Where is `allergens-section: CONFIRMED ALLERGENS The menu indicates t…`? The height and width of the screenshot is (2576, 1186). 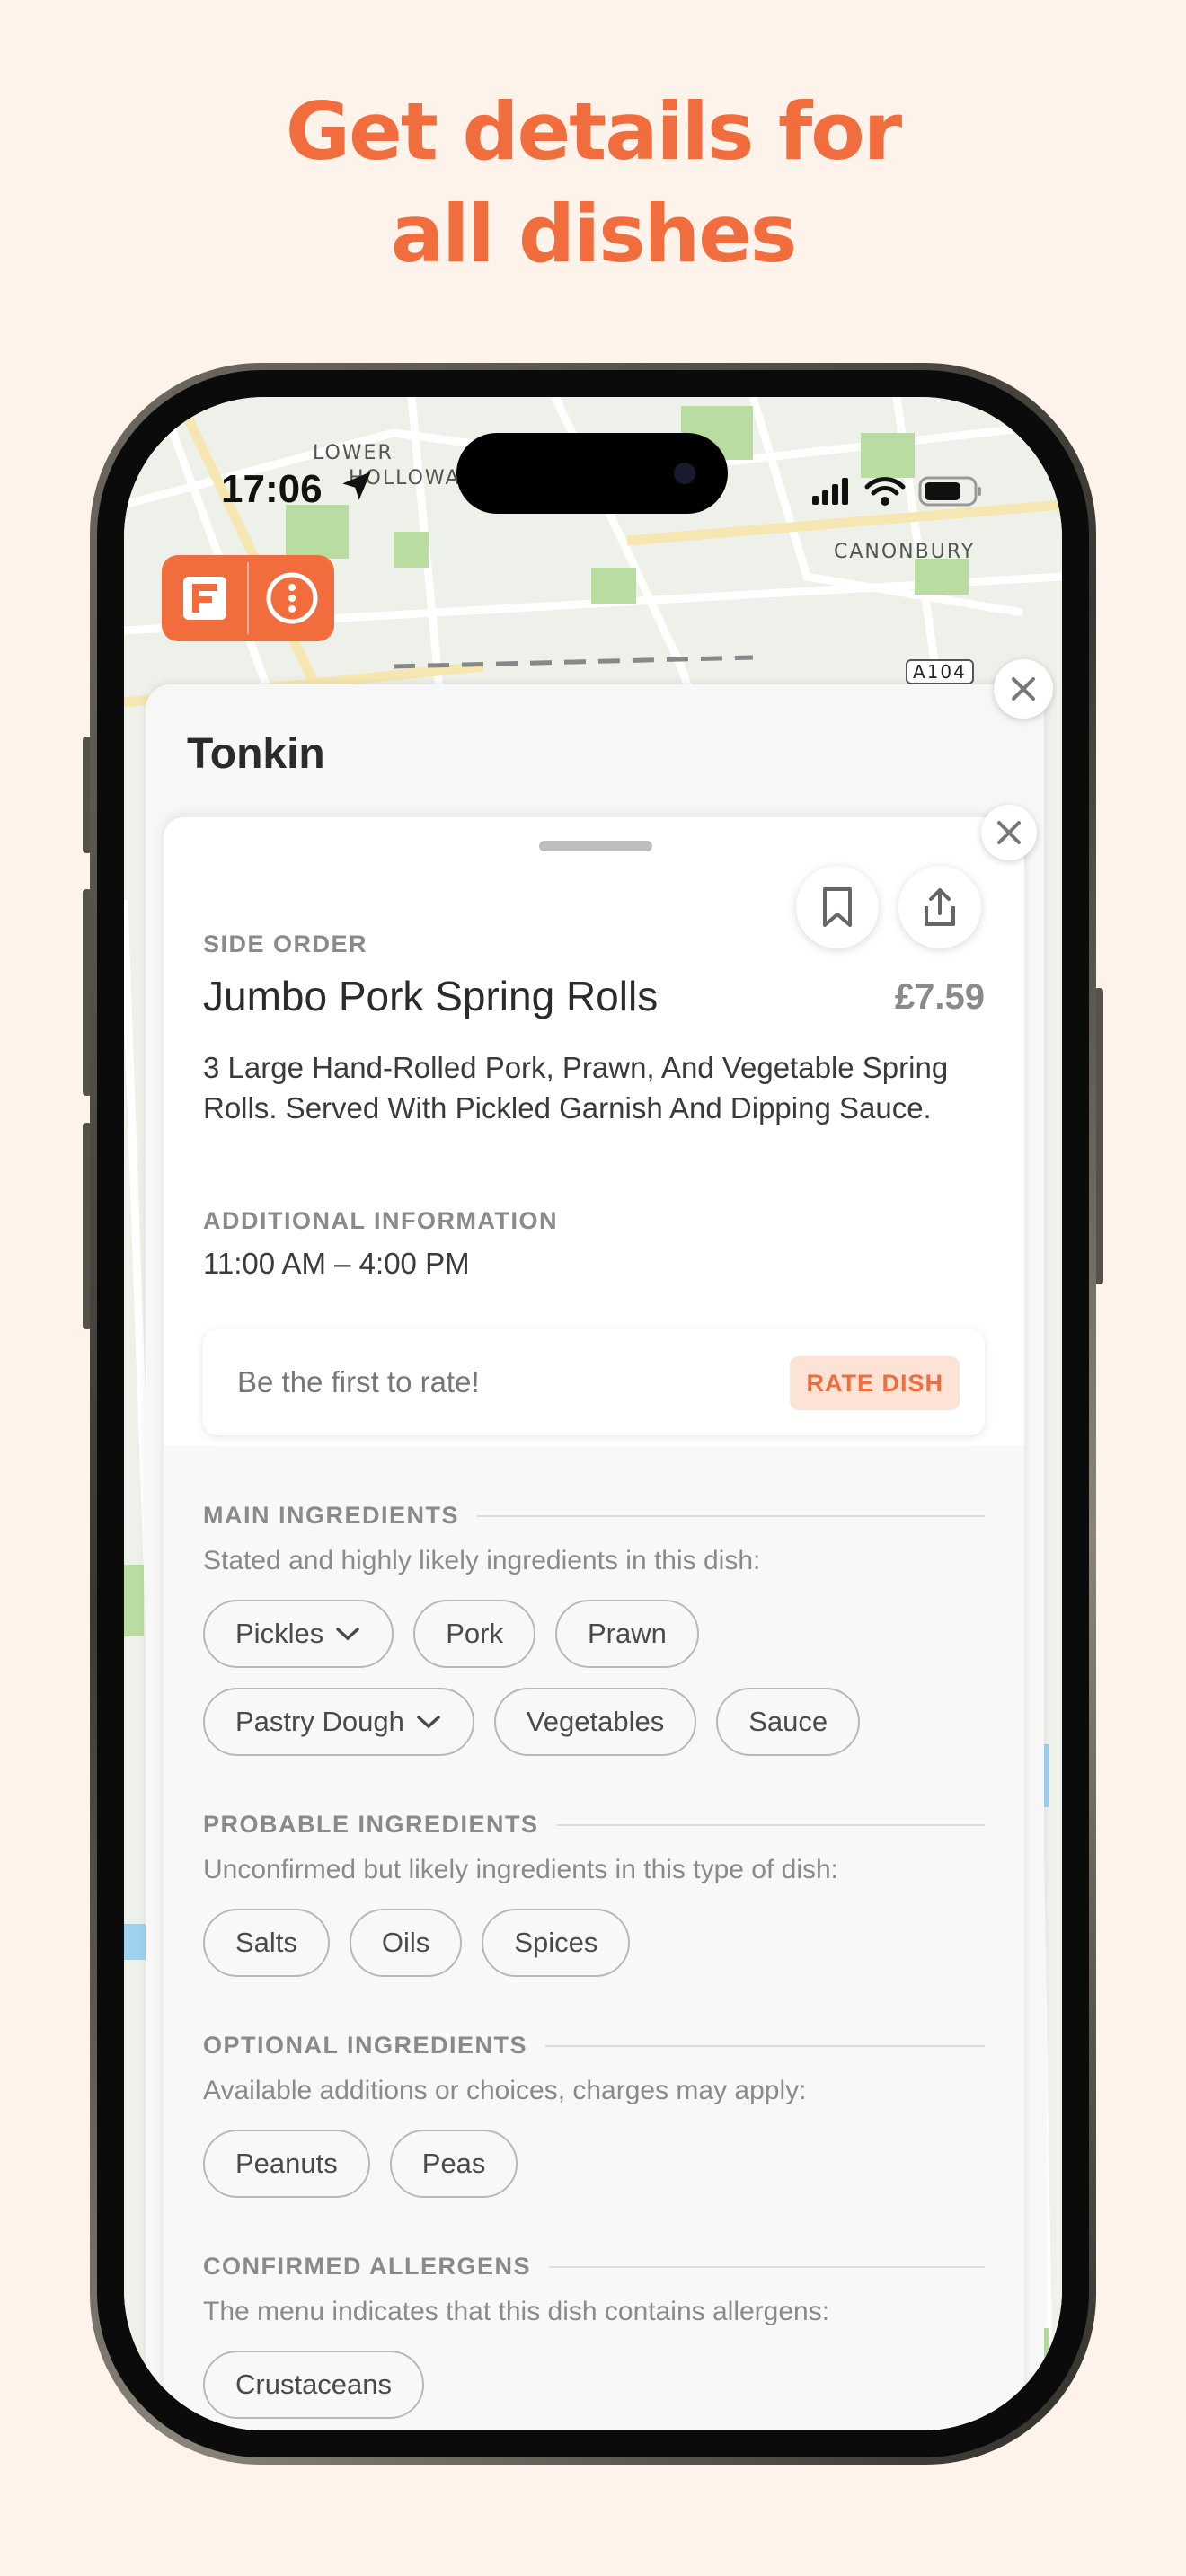
allergens-section: CONFIRMED ALLERGENS The menu indicates t… is located at coordinates (594, 2336).